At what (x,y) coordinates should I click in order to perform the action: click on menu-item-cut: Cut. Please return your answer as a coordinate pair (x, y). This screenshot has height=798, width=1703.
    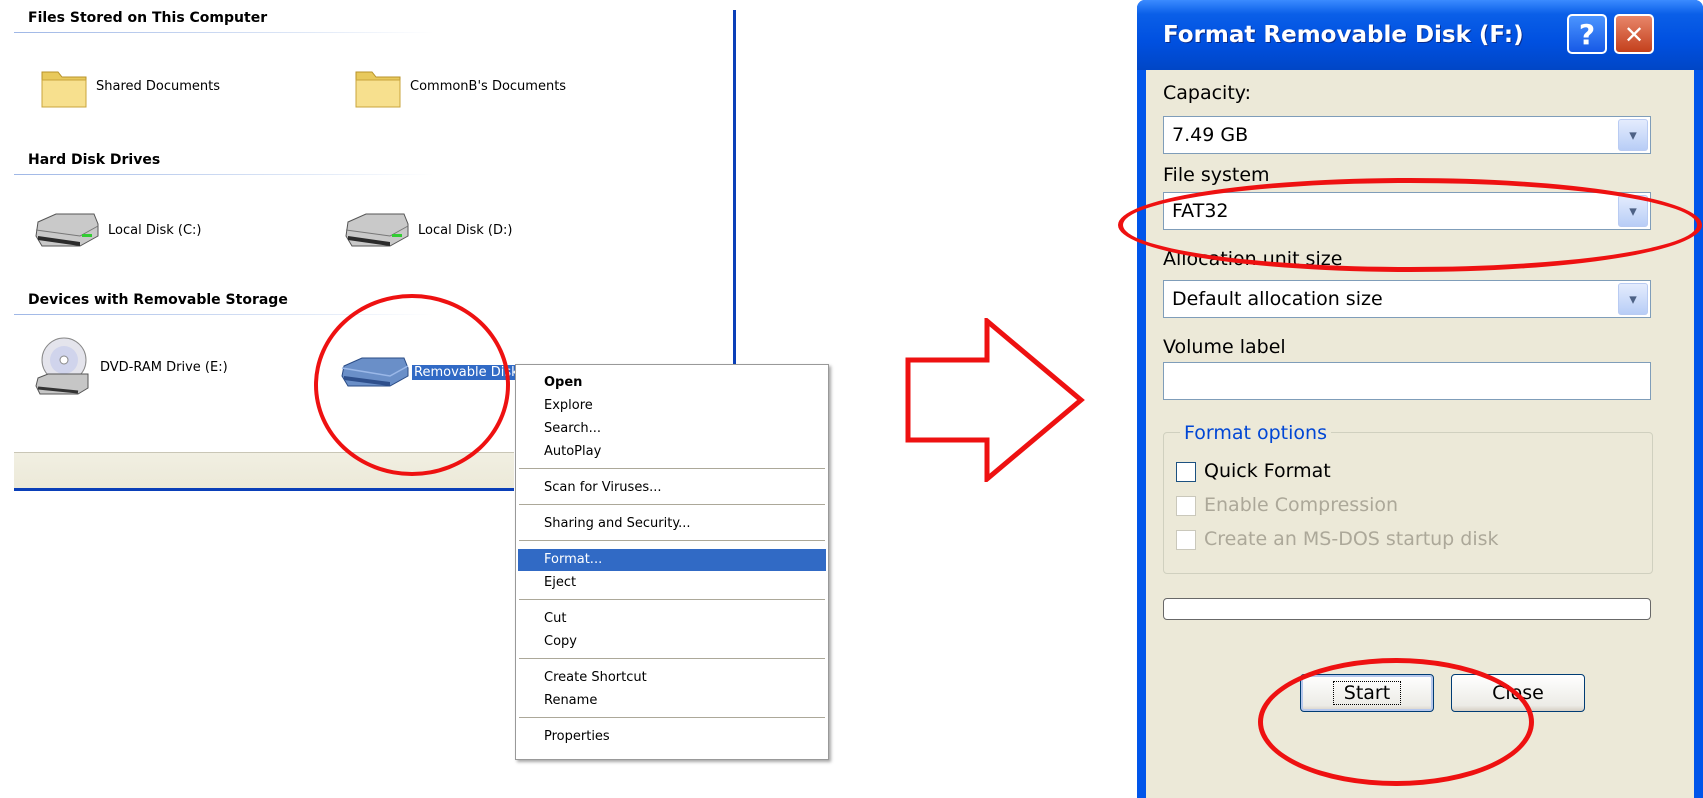
    Looking at the image, I should click on (672, 619).